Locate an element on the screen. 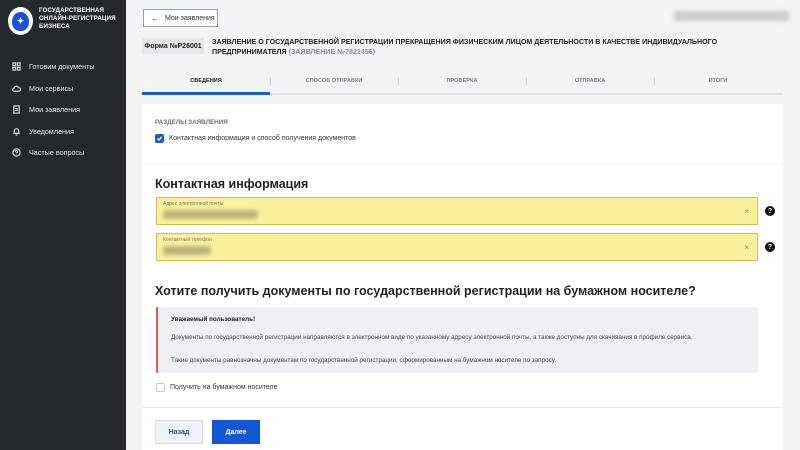 The width and height of the screenshot is (800, 450). notice-title: Уважаемый пользователь! is located at coordinates (213, 319).